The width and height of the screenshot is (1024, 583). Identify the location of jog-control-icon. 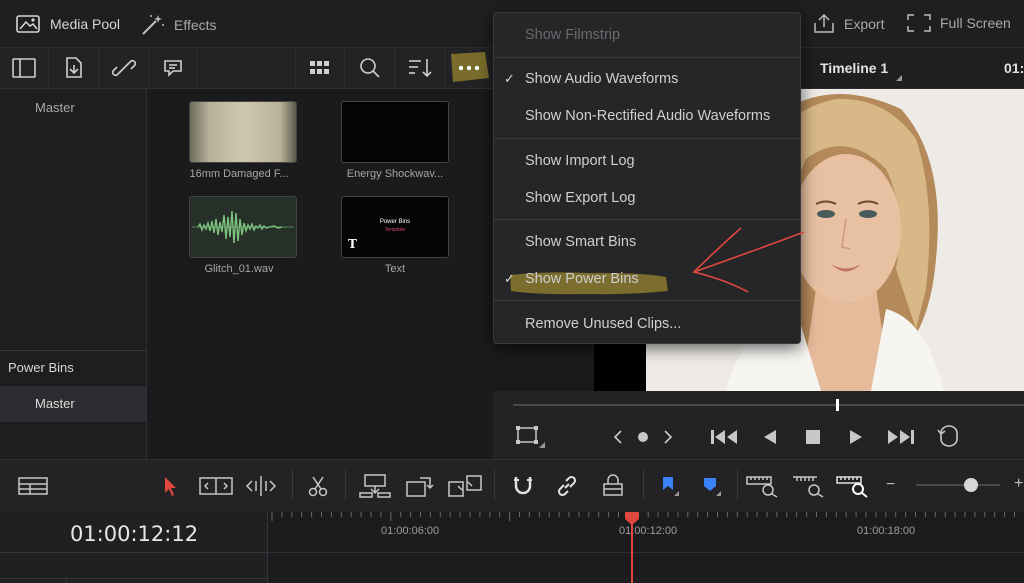
(643, 437).